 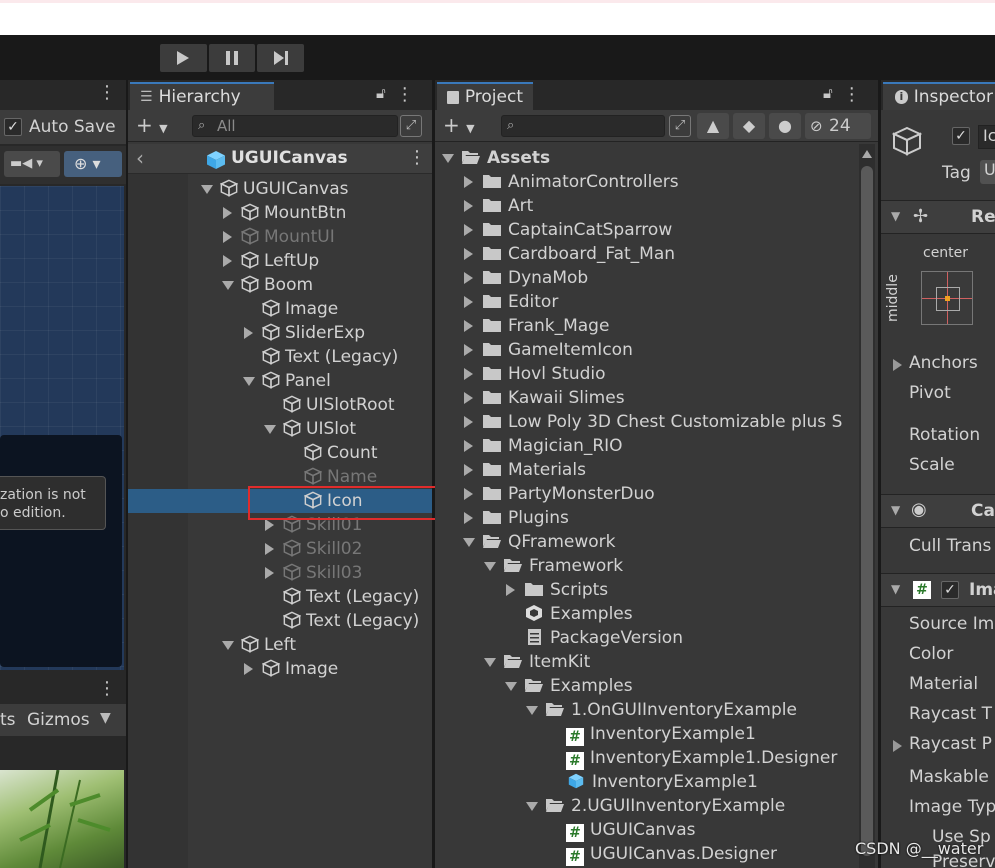 What do you see at coordinates (563, 566) in the screenshot?
I see `project-item: Framework` at bounding box center [563, 566].